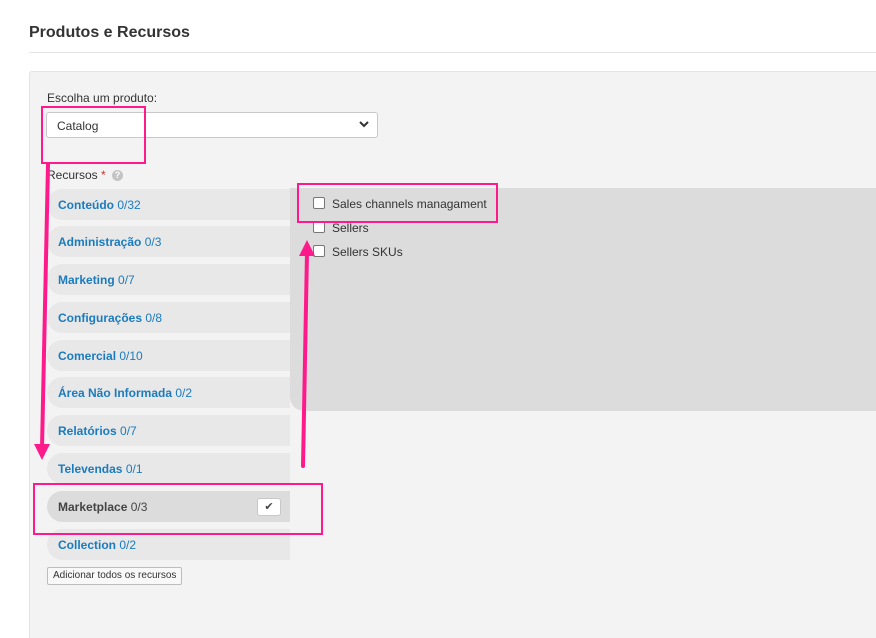 The image size is (876, 638). Describe the element at coordinates (90, 469) in the screenshot. I see `resource-item-name: Televendas` at that location.